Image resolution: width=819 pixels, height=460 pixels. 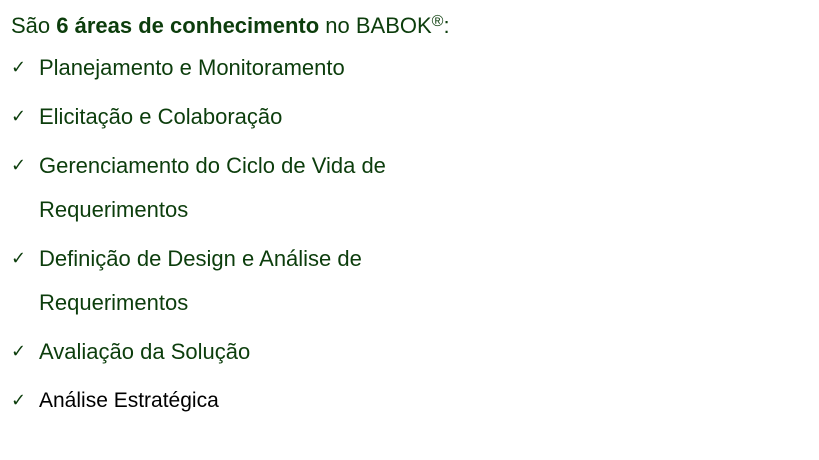 I want to click on list-item: ✓ Elicitação e Colaboração, so click(x=401, y=117).